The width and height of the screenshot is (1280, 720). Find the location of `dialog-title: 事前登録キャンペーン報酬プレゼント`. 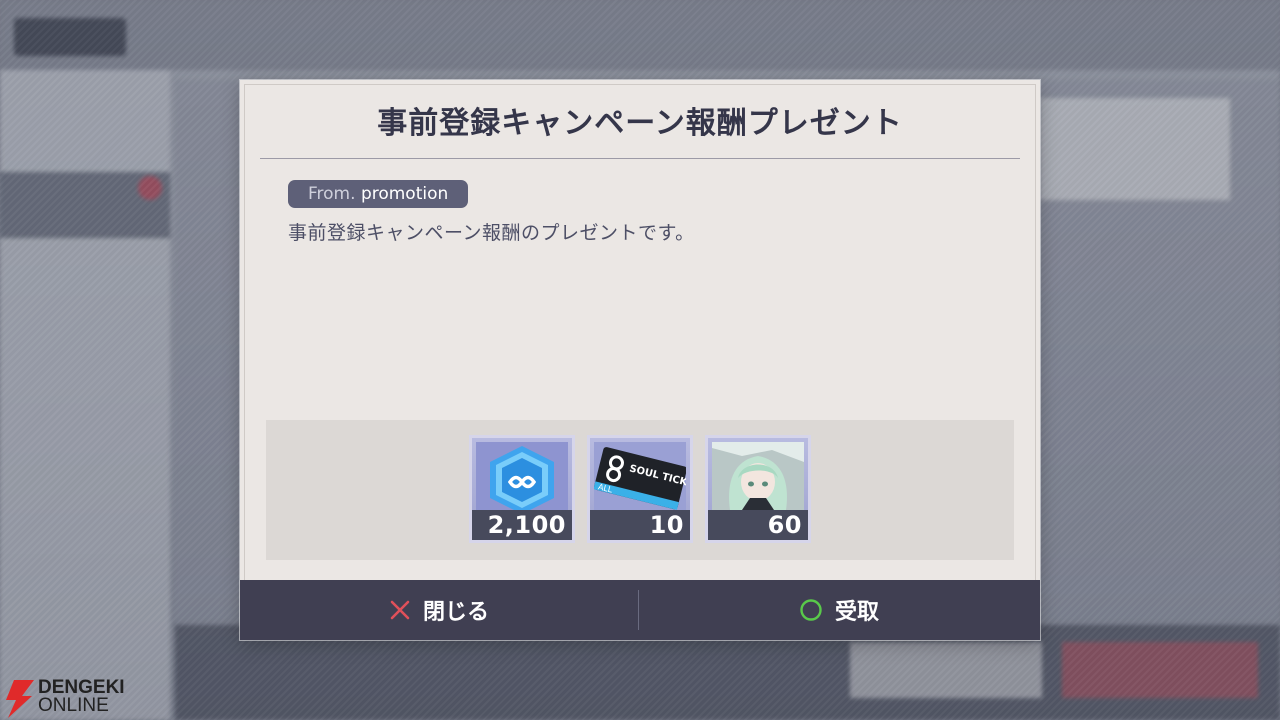

dialog-title: 事前登録キャンペーン報酬プレゼント is located at coordinates (640, 123).